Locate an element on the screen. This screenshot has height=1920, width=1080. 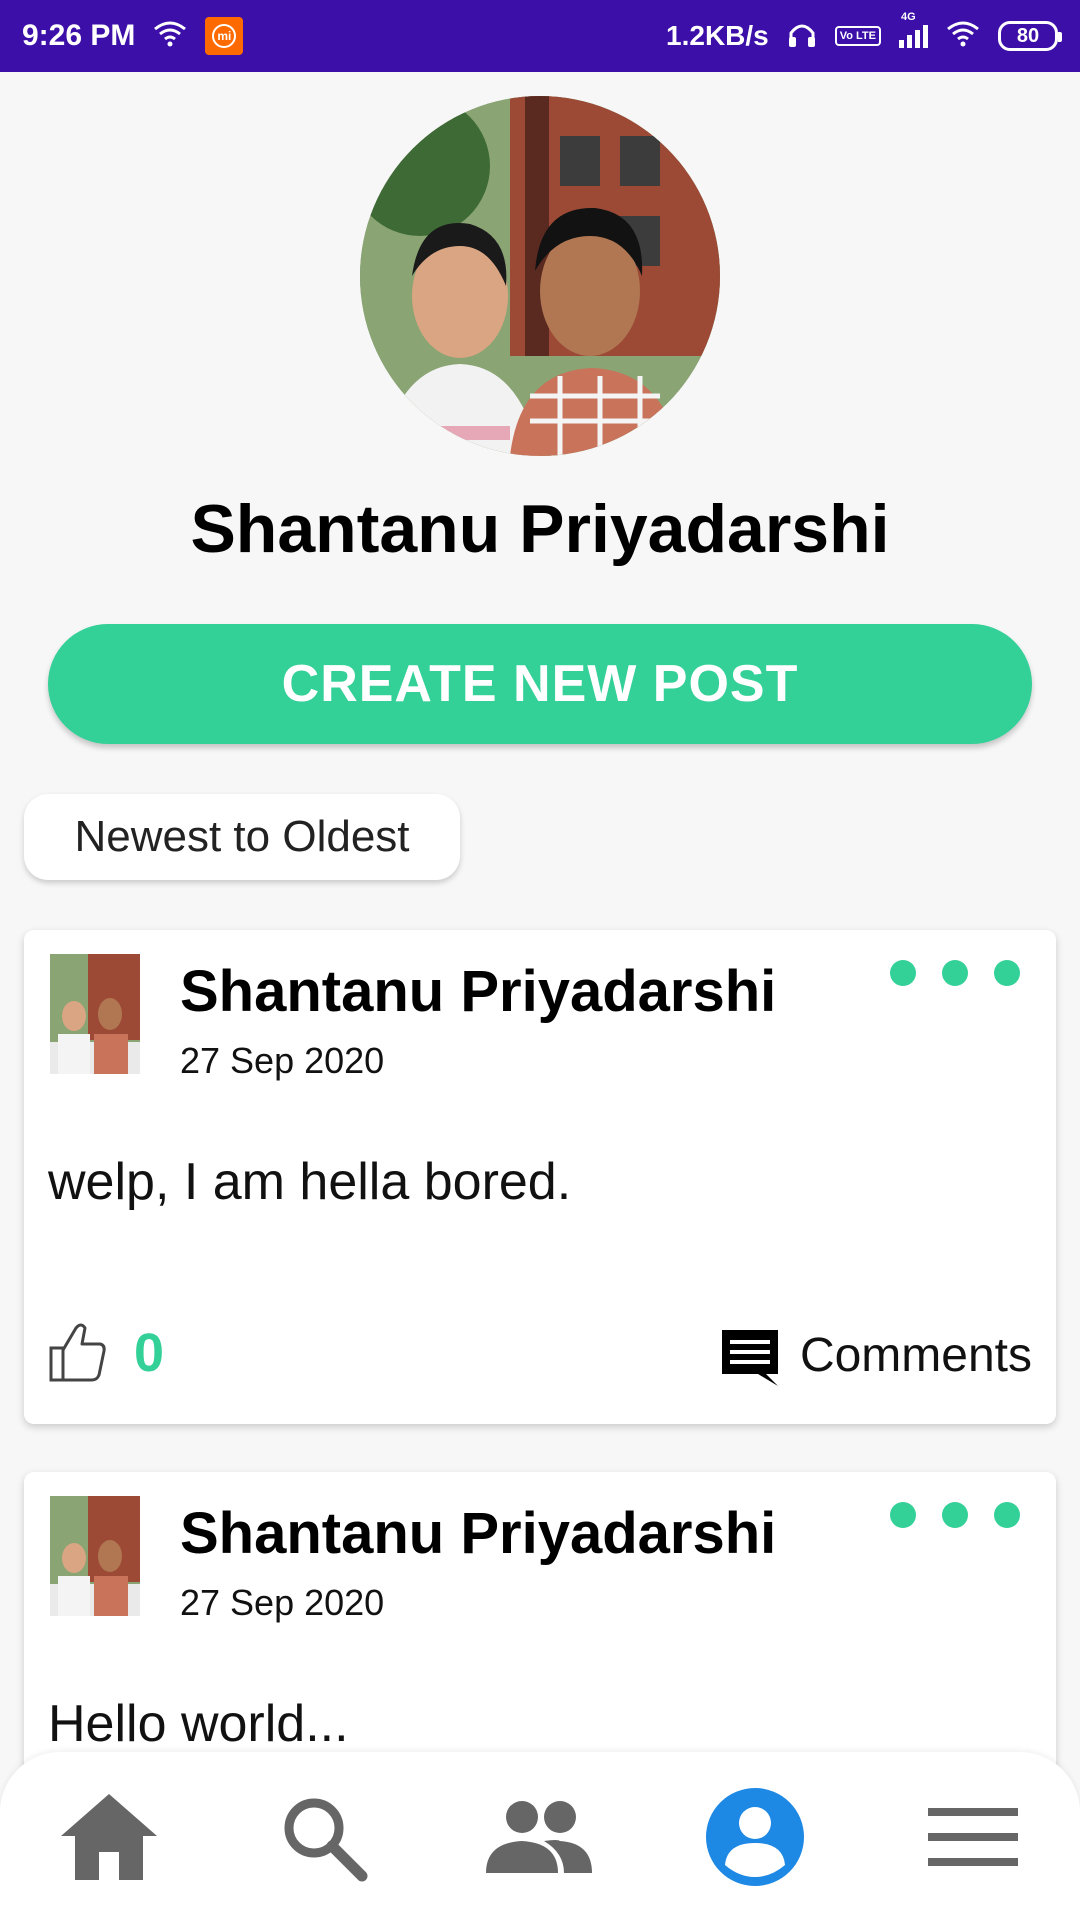
nav-search is located at coordinates (323, 1837).